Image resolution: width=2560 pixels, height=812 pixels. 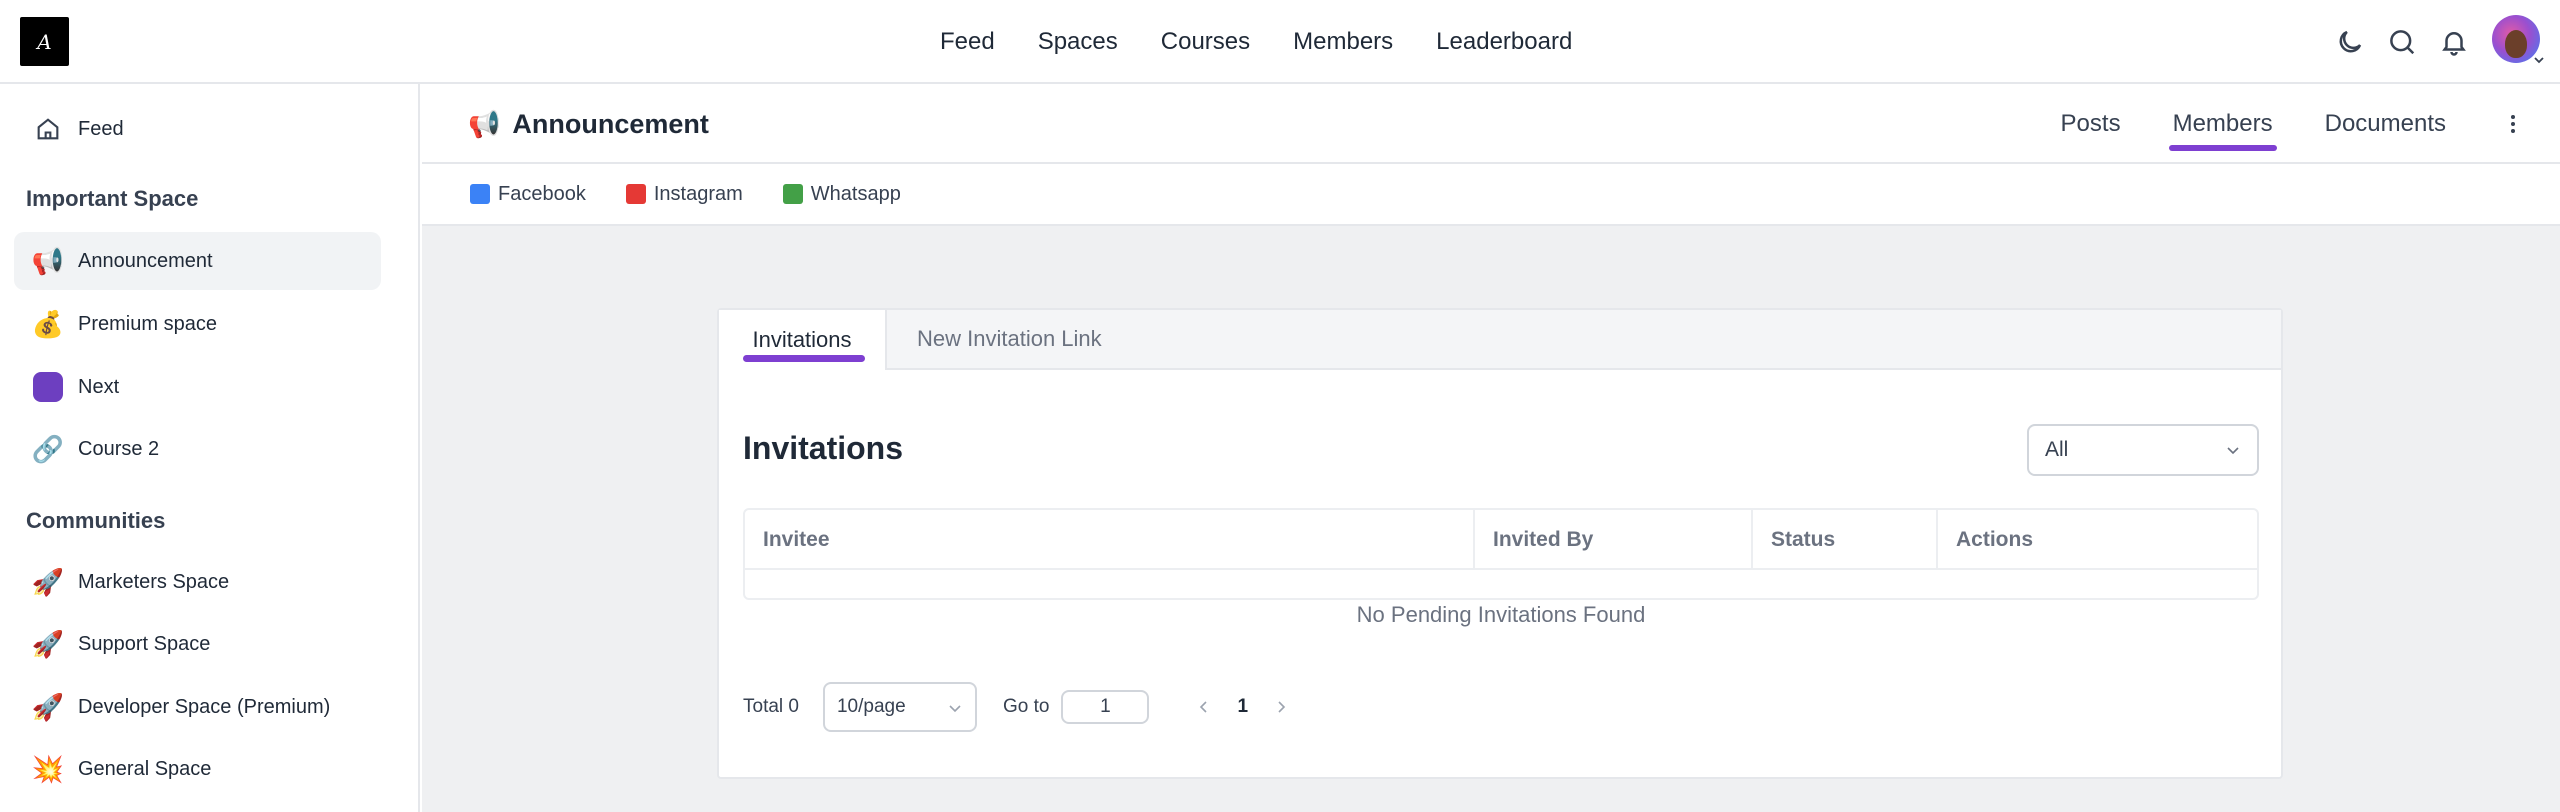 I want to click on page-nav: 1, so click(x=1242, y=707).